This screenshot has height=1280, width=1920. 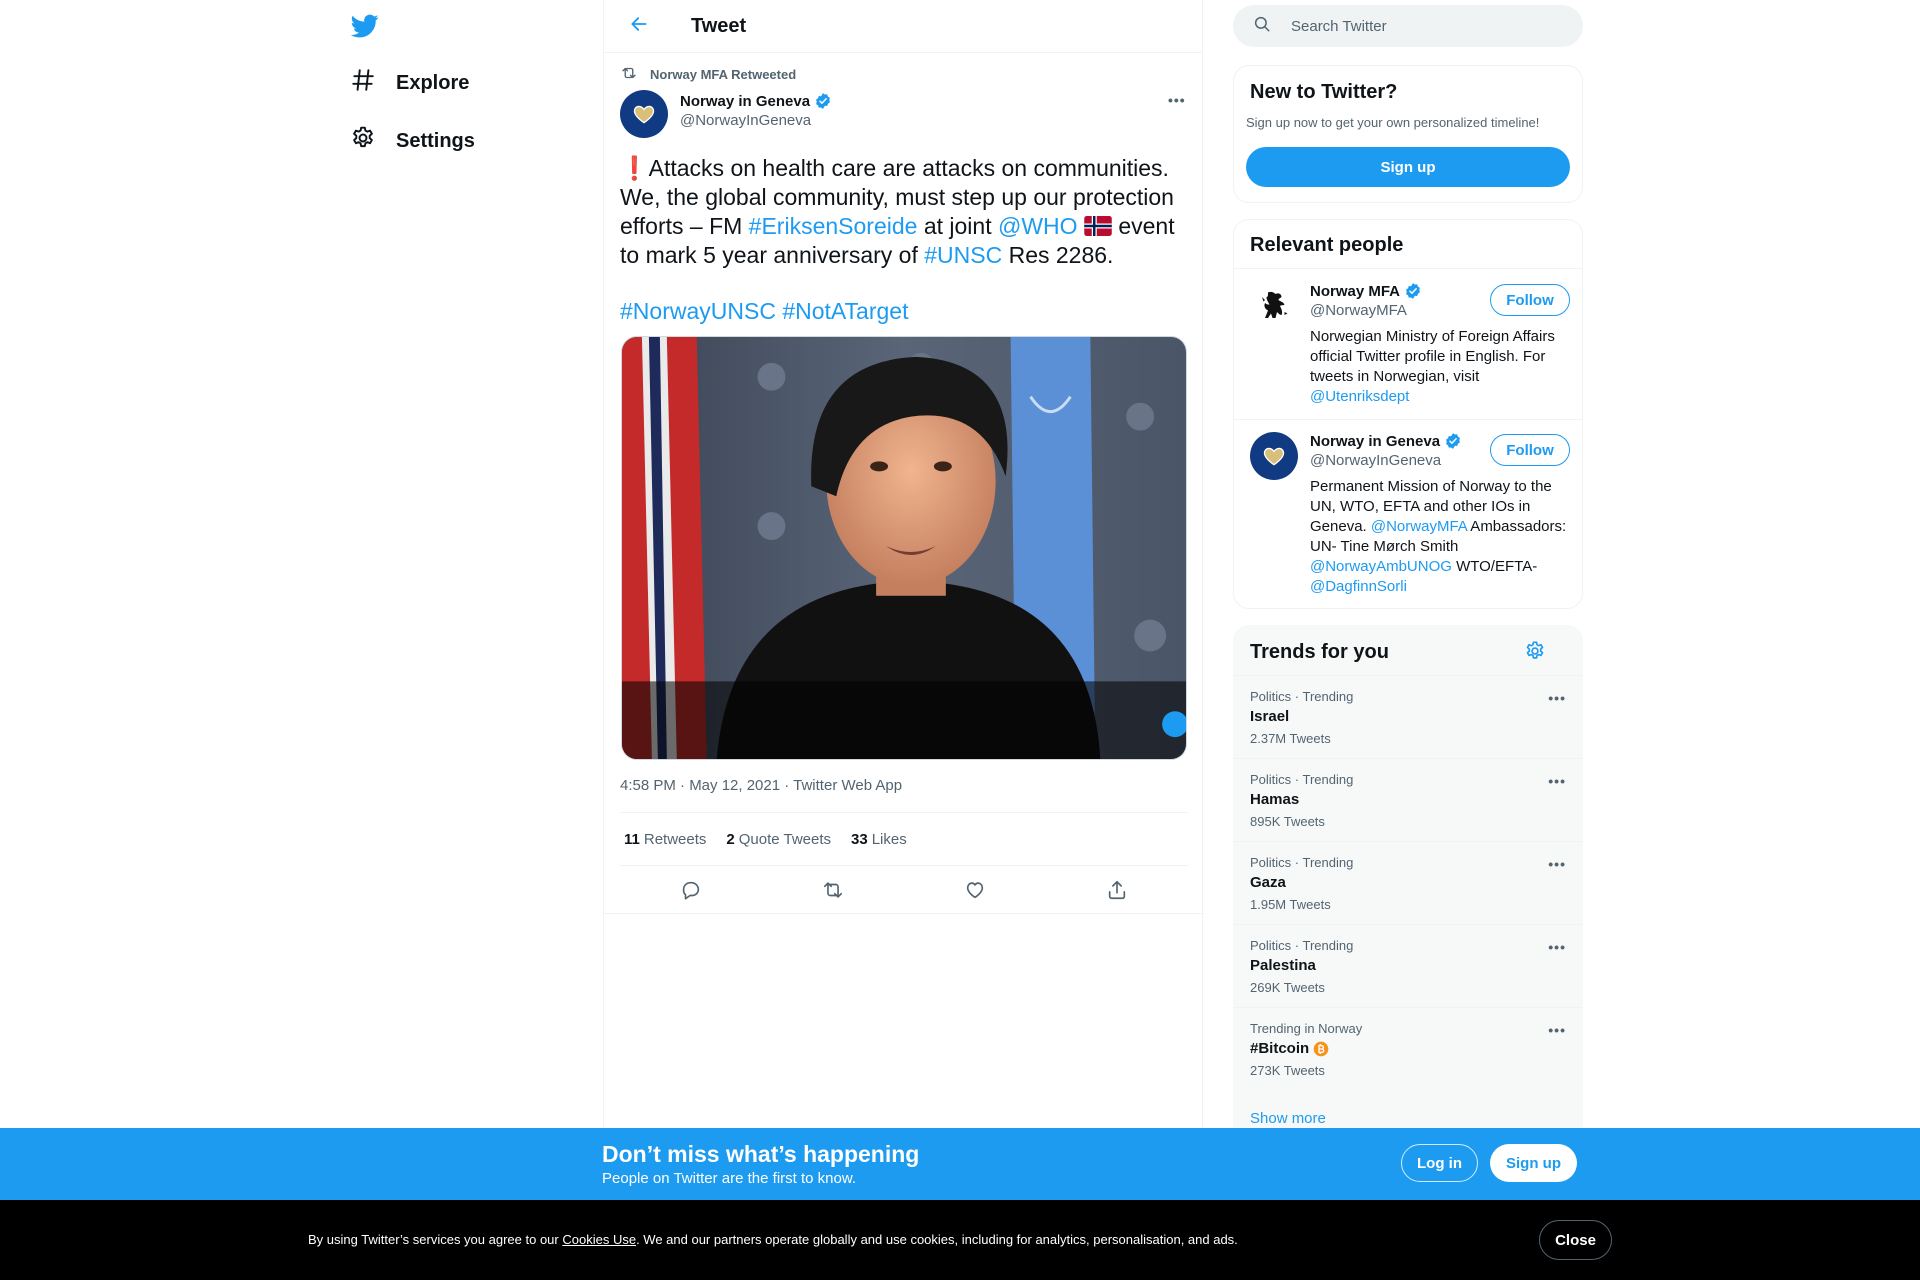 What do you see at coordinates (845, 311) in the screenshot?
I see `hashtag-notatarget: #NotATarget` at bounding box center [845, 311].